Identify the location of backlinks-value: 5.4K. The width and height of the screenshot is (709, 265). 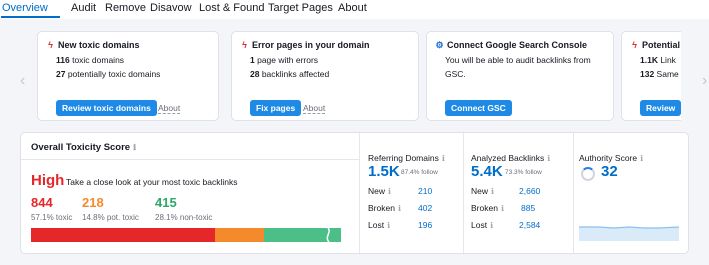
(487, 171).